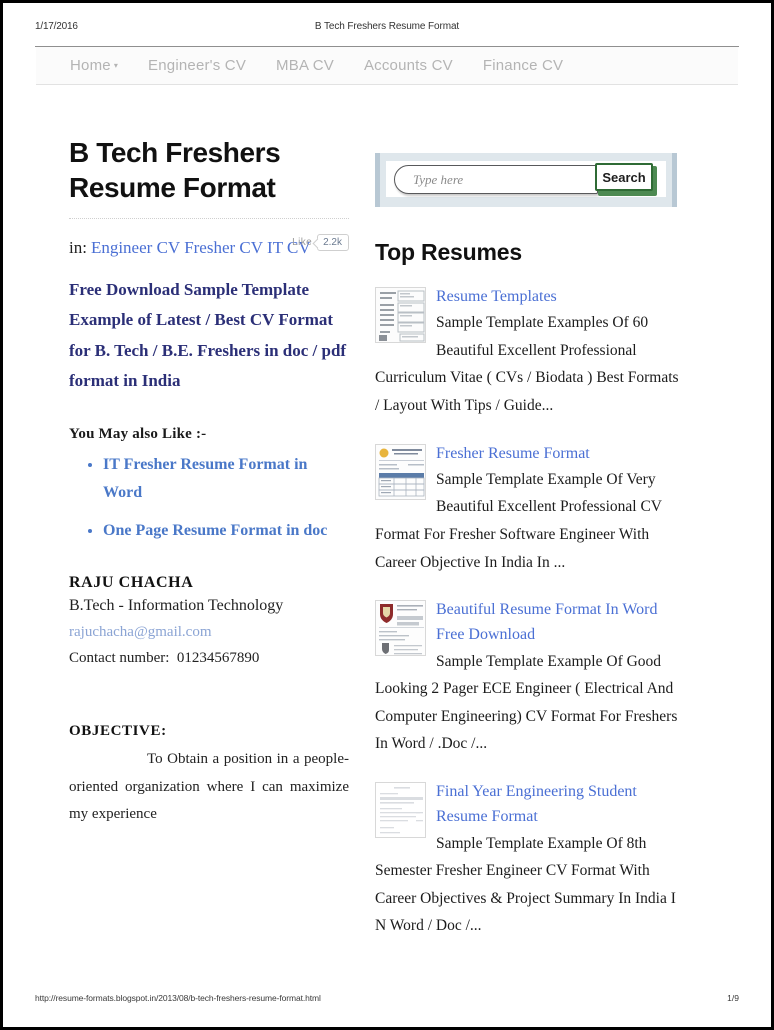 This screenshot has width=774, height=1030. I want to click on category-link-fresher-cv: Fresher CV, so click(223, 247).